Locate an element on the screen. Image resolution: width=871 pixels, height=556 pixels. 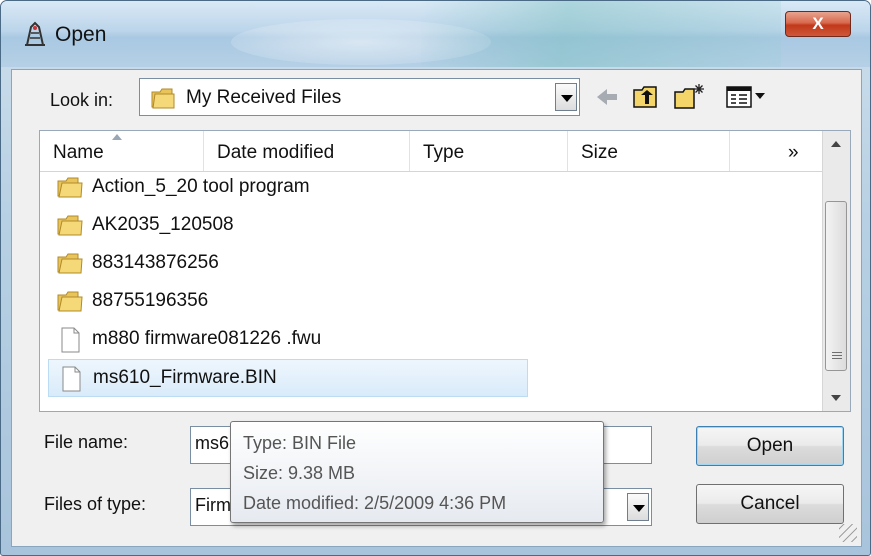
grip-icon is located at coordinates (837, 356).